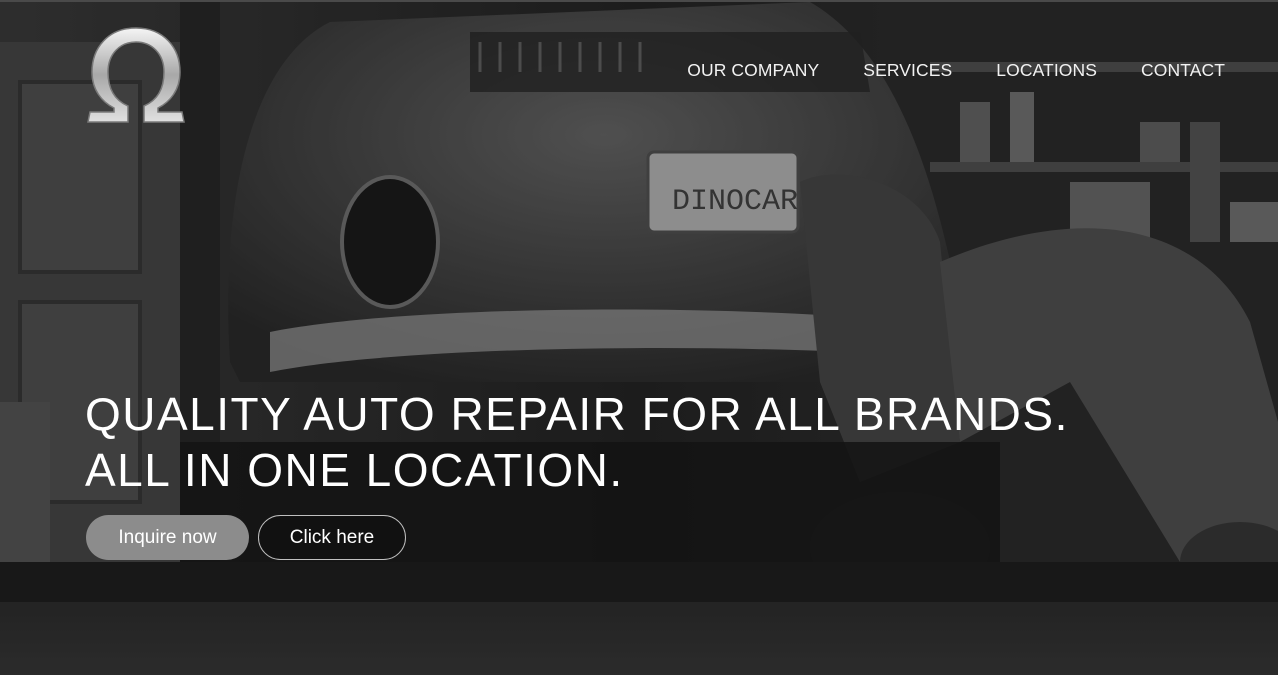 This screenshot has width=1278, height=675. I want to click on click-here-button: Click here, so click(332, 537).